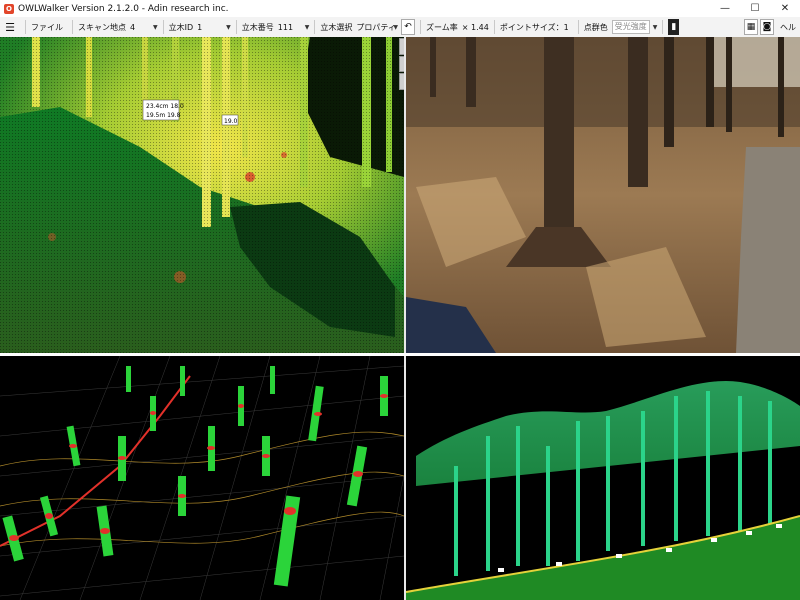 This screenshot has width=800, height=600. Describe the element at coordinates (257, 27) in the screenshot. I see `tree-number-label: 立木番号` at that location.